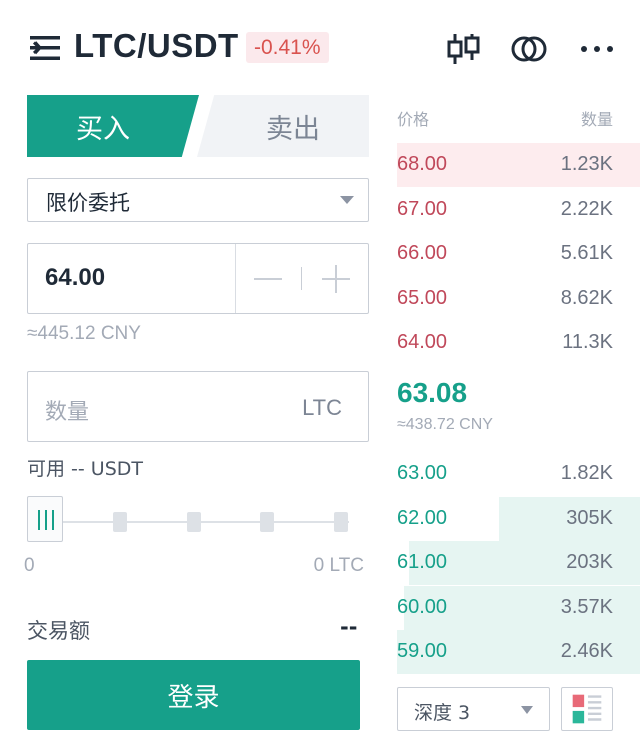 Image resolution: width=640 pixels, height=731 pixels. I want to click on bid-row: 62.00 305K, so click(518, 518).